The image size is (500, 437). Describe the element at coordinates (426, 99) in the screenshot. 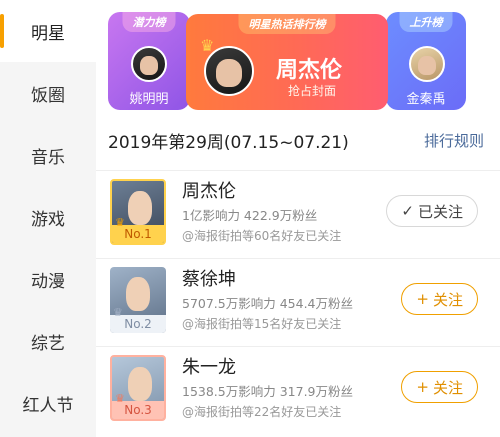

I see `card-star-name: 金秦禹` at that location.